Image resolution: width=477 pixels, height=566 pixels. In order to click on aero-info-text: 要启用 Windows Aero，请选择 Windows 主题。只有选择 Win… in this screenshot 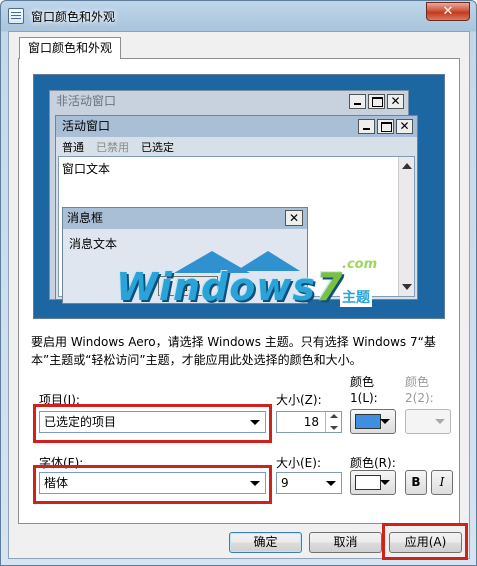, I will do `click(233, 351)`.